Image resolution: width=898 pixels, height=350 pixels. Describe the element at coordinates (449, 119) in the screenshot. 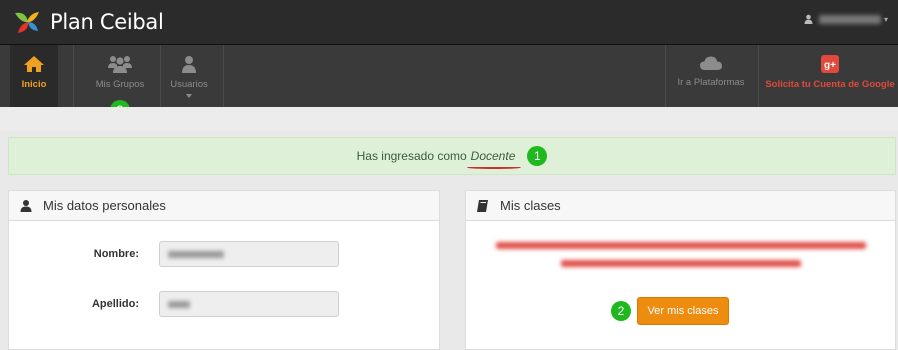

I see `sub-header` at that location.